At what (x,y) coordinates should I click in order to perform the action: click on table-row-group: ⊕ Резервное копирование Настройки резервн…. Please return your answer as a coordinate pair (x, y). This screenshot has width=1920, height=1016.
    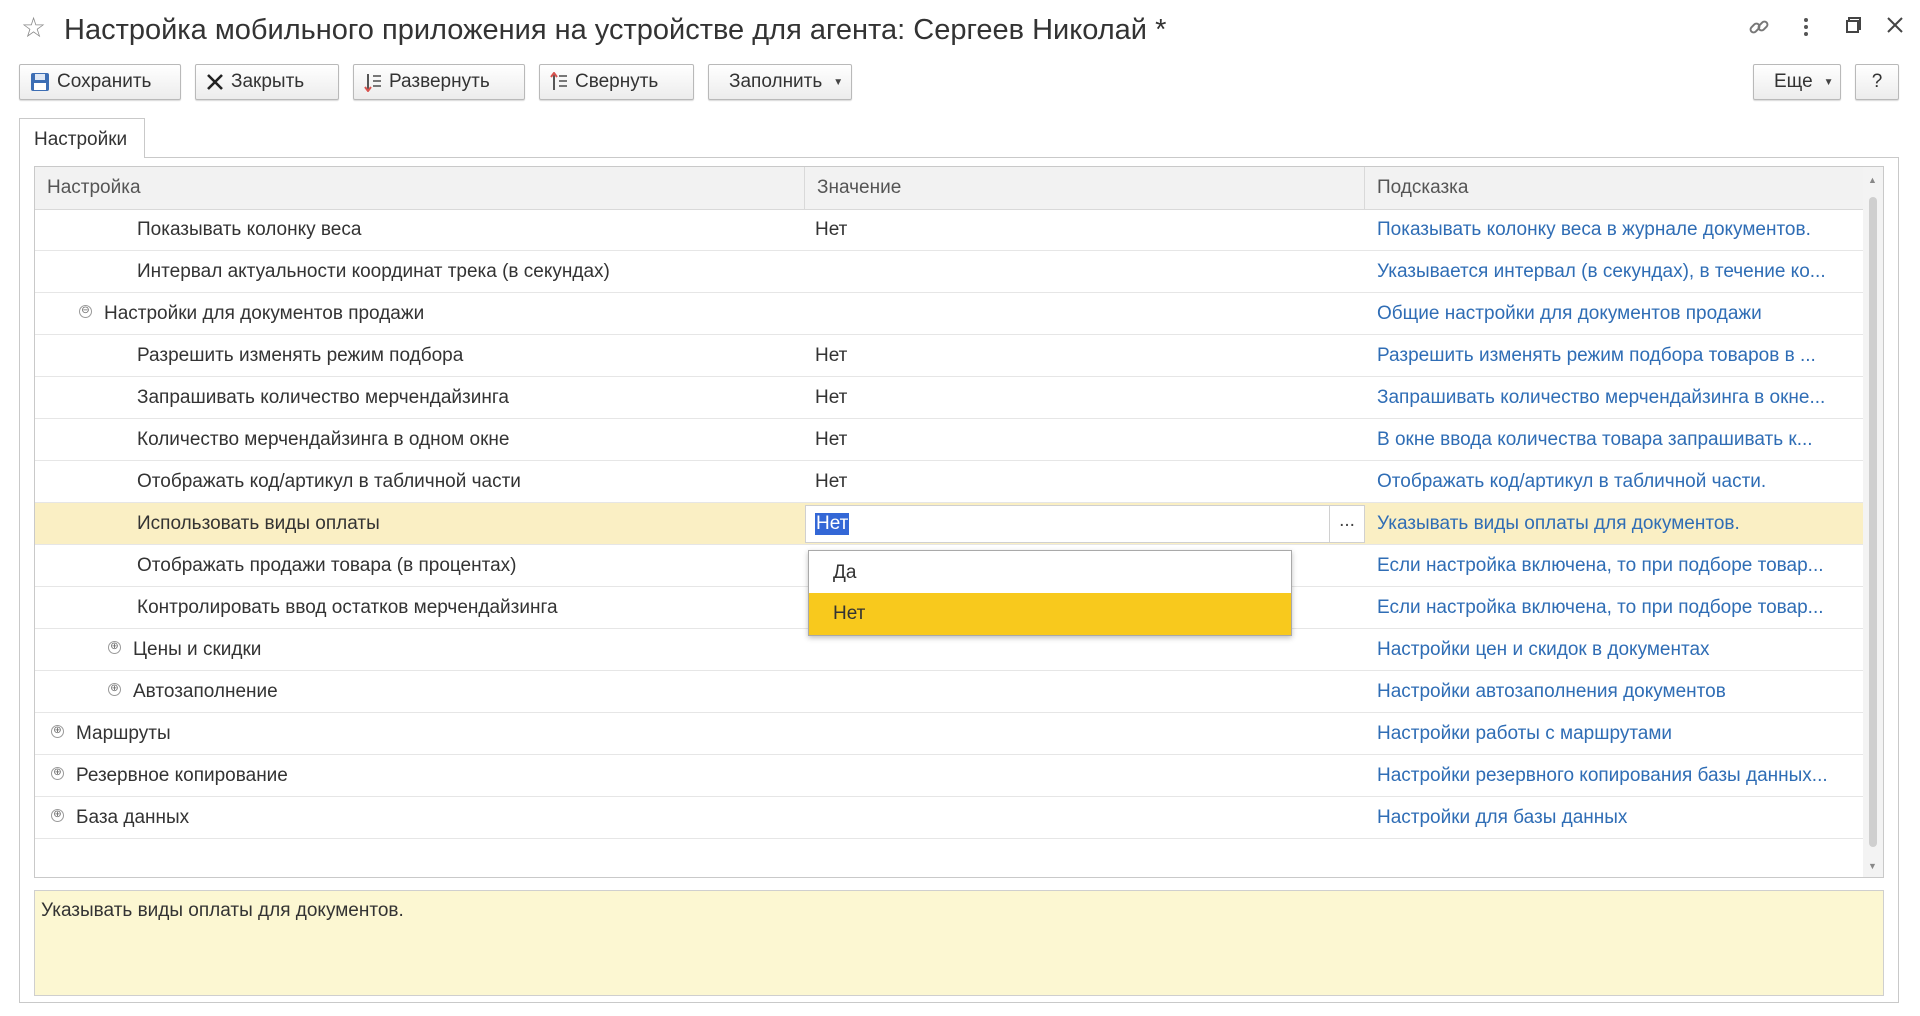
    Looking at the image, I should click on (949, 776).